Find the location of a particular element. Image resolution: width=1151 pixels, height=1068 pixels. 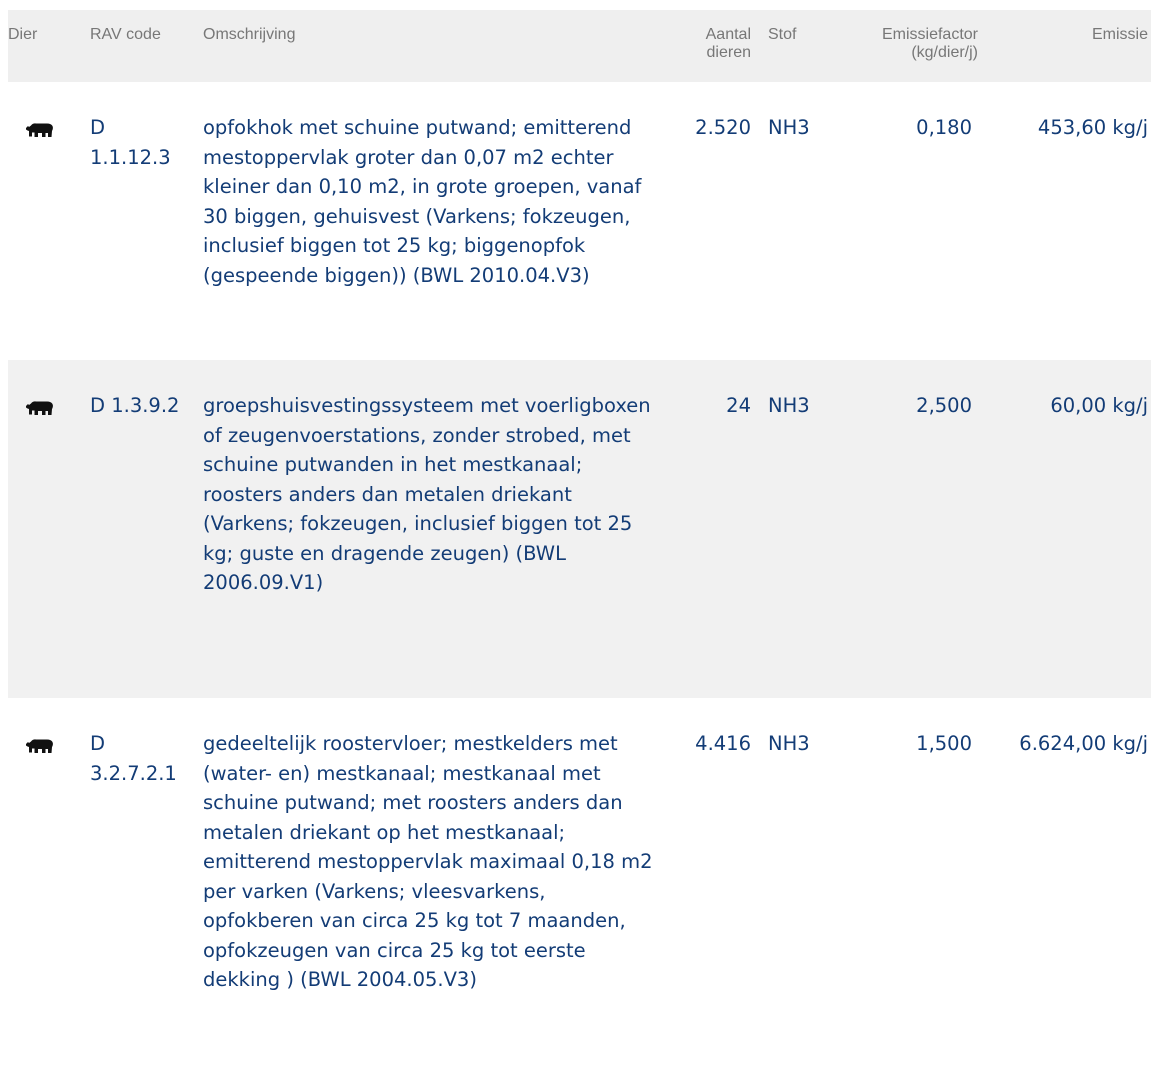

header-aantal: Aantal dieren is located at coordinates (699, 44).